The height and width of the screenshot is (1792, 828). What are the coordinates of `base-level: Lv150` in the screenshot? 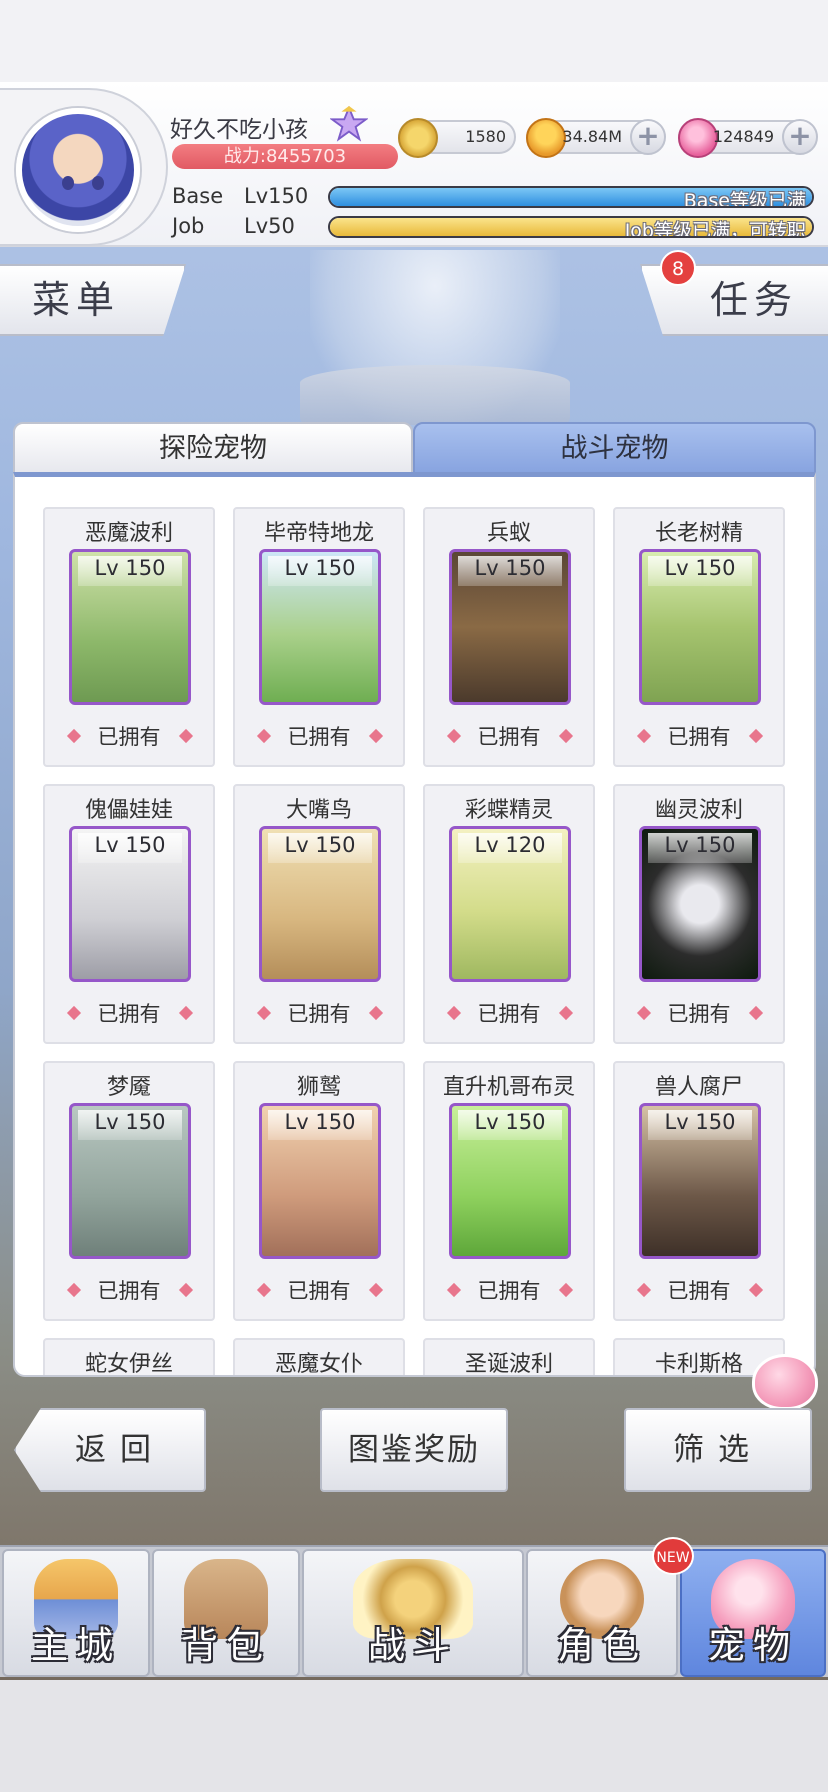 It's located at (276, 196).